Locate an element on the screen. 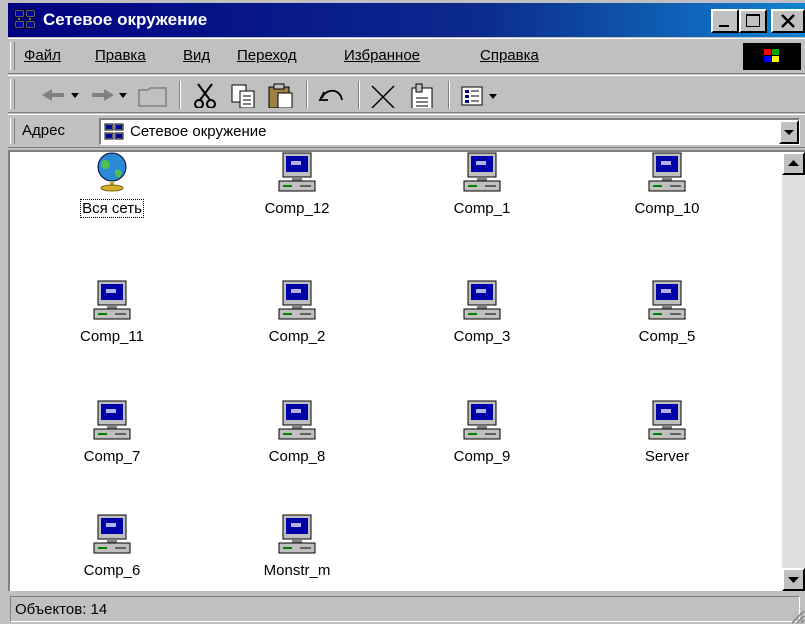 The width and height of the screenshot is (805, 624). network-item-comp_11: Comp_11 is located at coordinates (112, 315).